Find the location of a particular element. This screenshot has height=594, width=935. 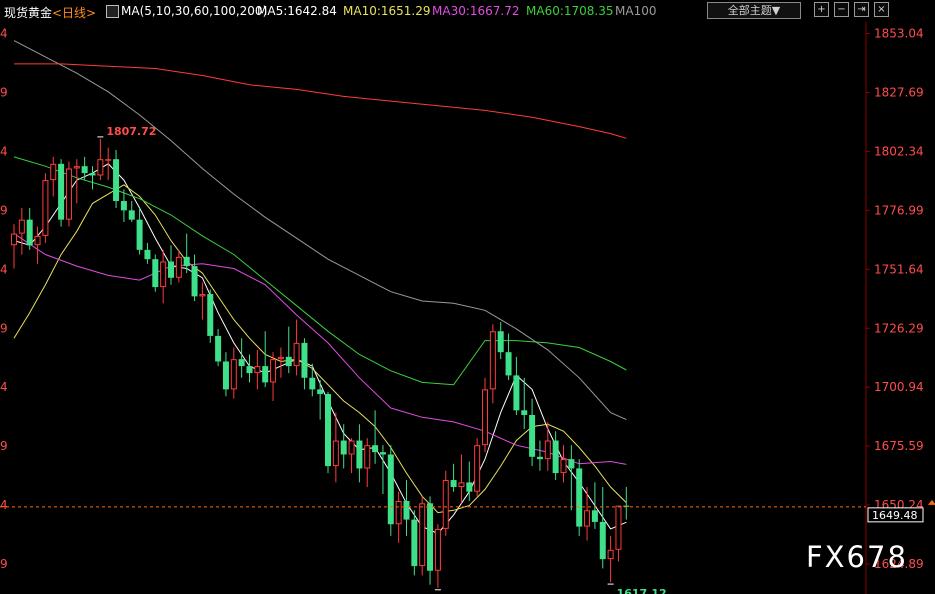

close-icon: × is located at coordinates (881, 9).